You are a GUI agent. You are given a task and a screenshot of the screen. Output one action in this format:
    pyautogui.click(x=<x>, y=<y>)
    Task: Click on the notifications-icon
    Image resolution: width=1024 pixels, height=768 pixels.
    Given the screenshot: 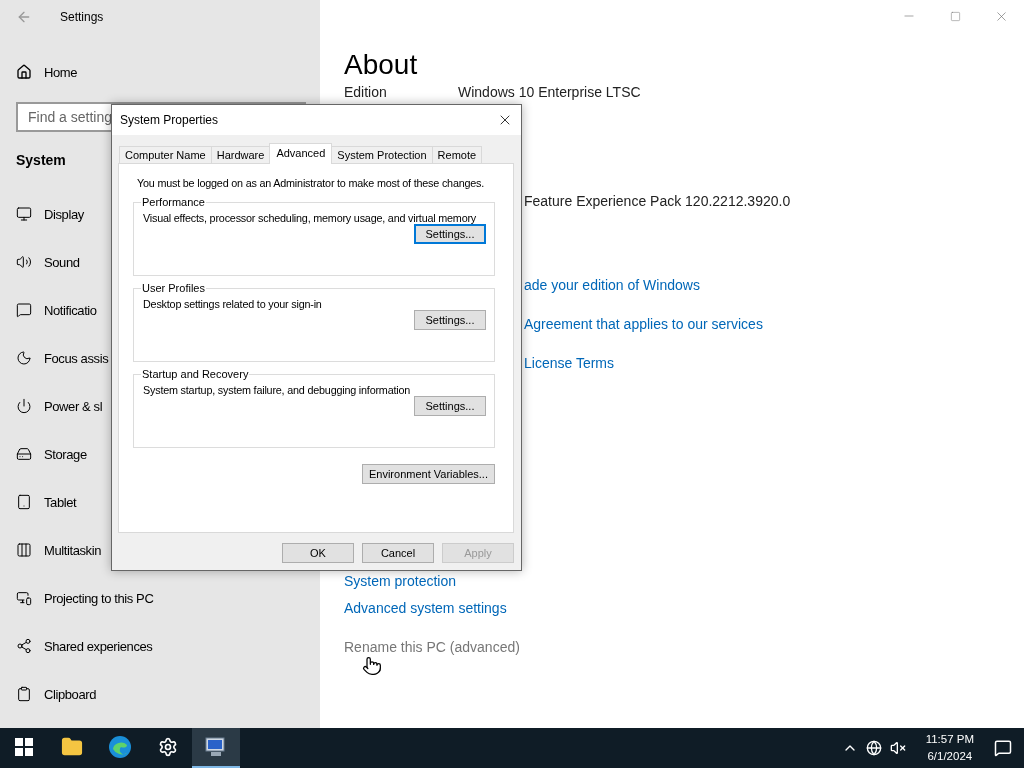 What is the action you would take?
    pyautogui.click(x=1003, y=748)
    